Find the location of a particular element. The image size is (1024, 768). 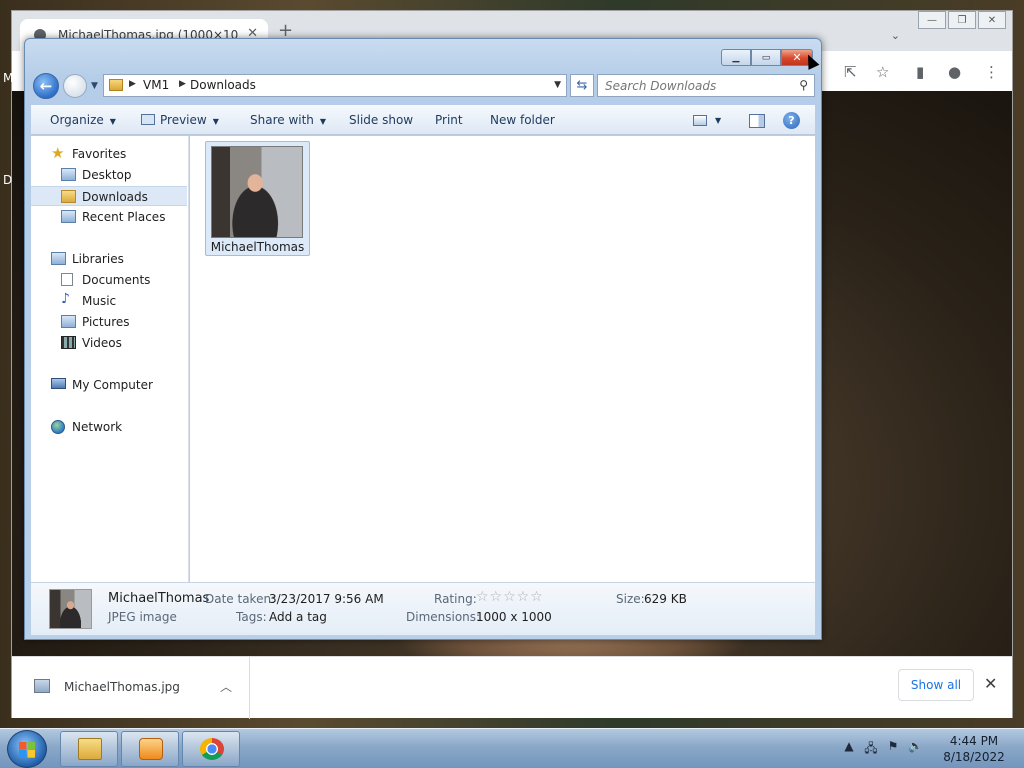

taskbar-media-player-button is located at coordinates (150, 749).